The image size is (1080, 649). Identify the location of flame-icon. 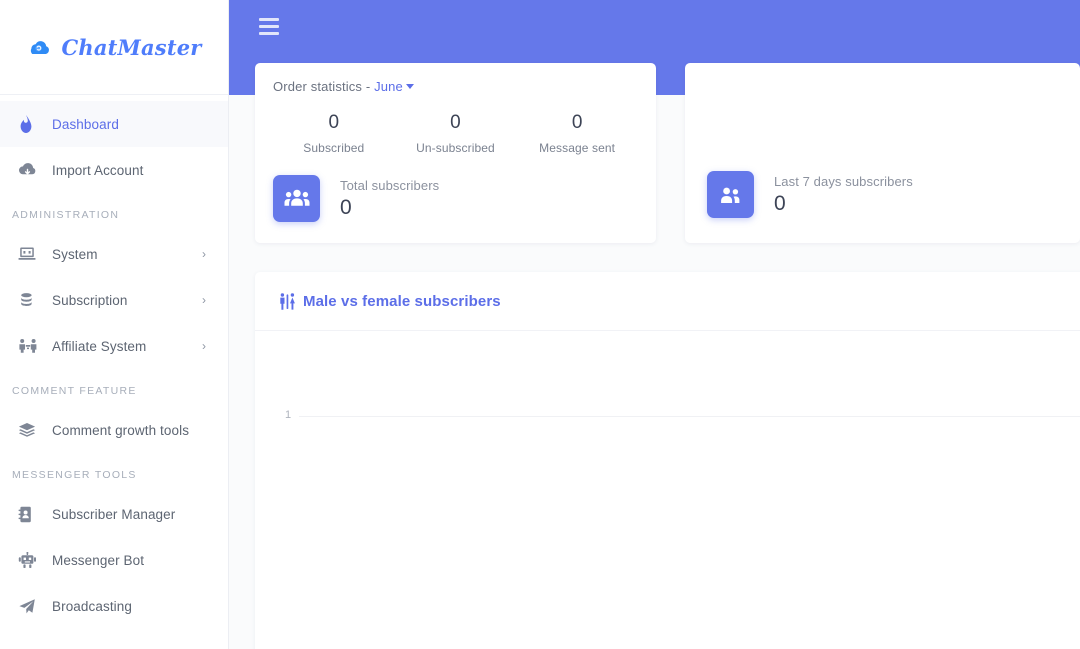
(35, 124).